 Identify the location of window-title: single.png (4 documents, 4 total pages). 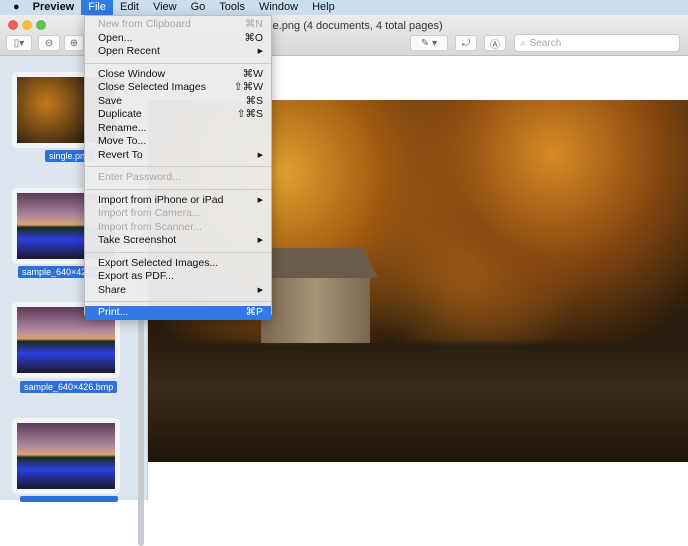
(346, 26).